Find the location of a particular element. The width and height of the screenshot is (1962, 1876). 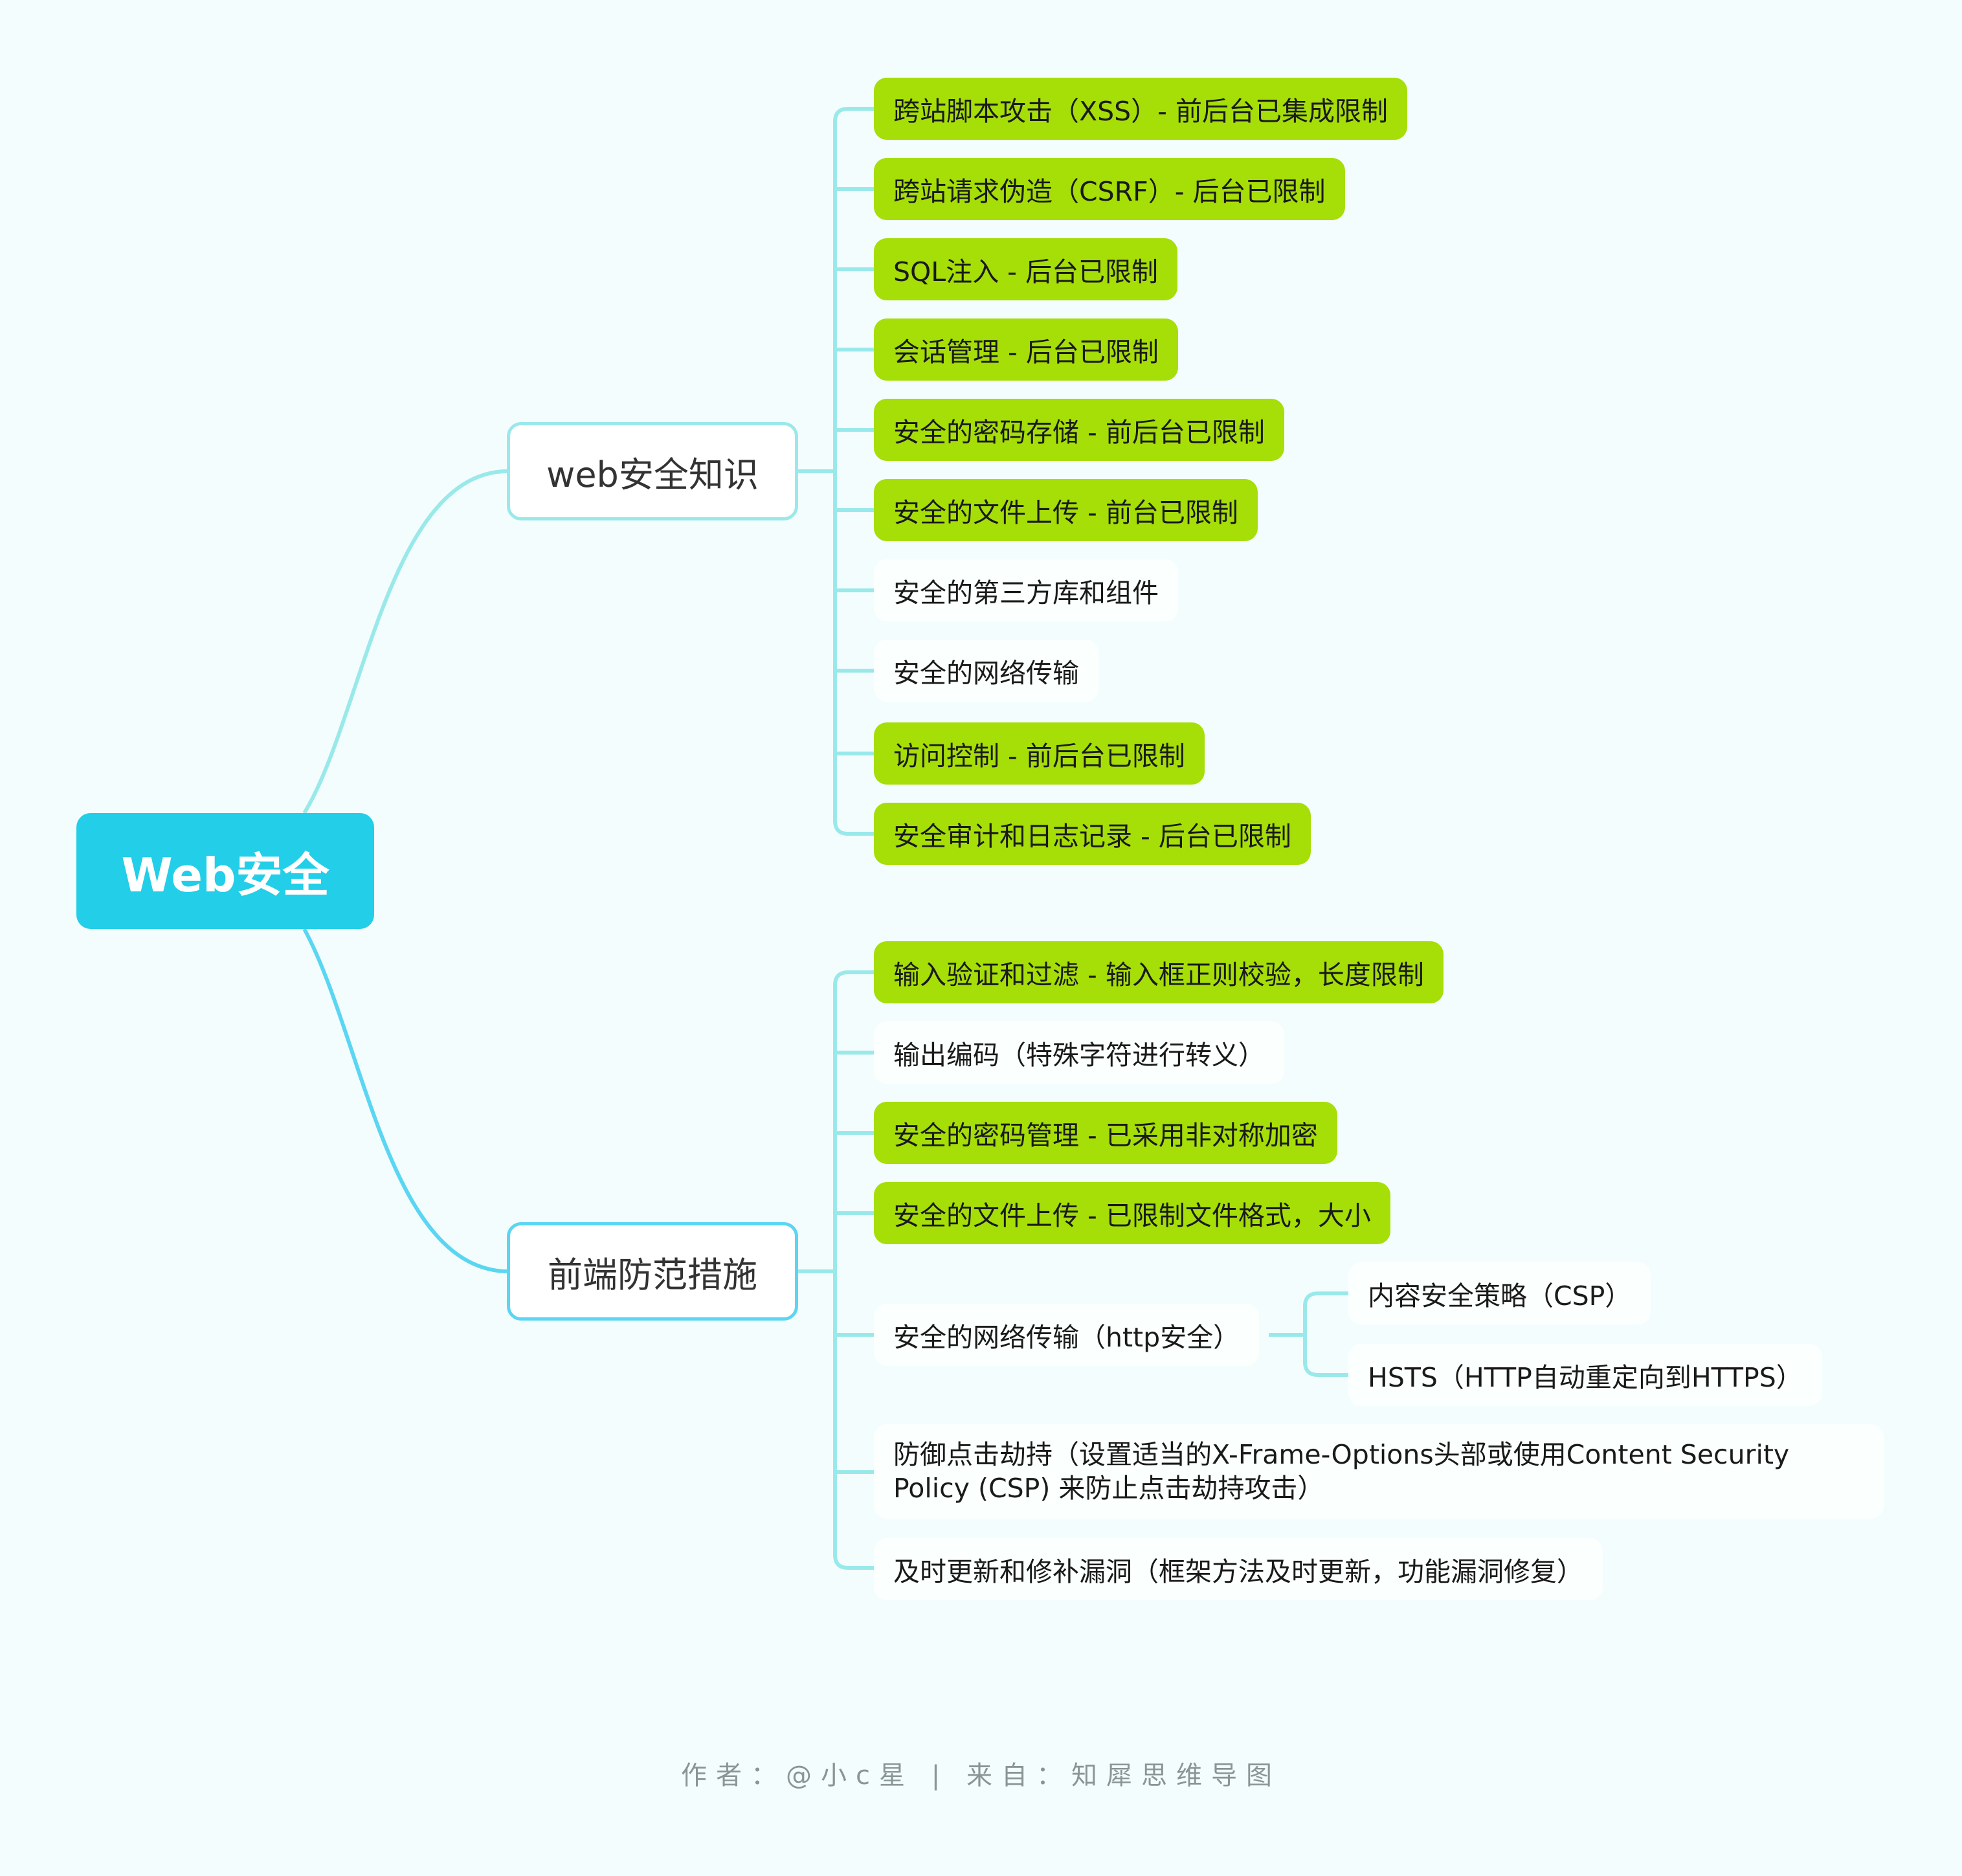

link-root-branch2 is located at coordinates (404, 1100).